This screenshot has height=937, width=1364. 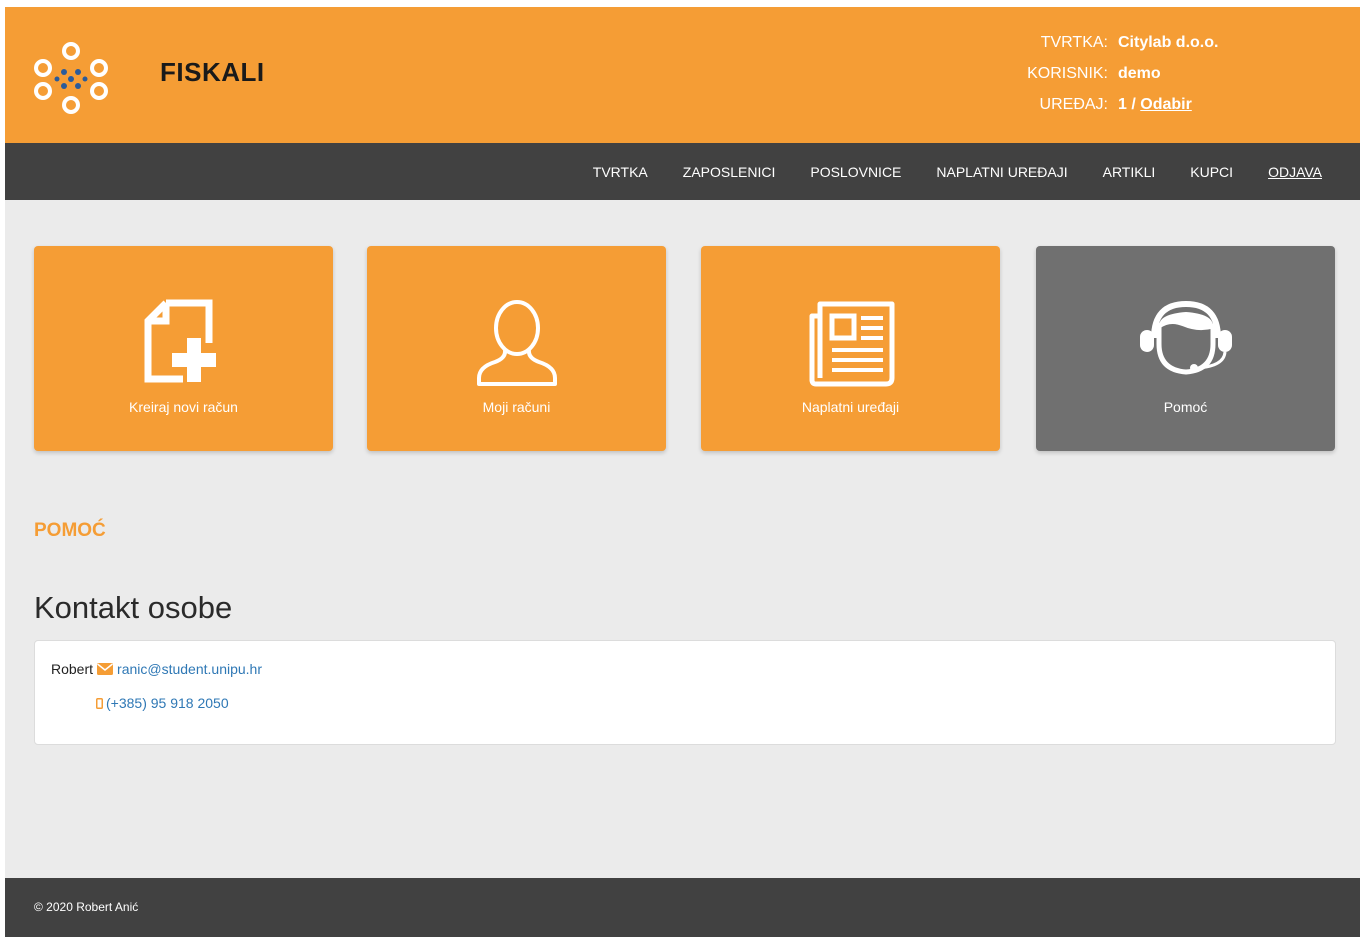 I want to click on contact-name: Robert, so click(x=72, y=669).